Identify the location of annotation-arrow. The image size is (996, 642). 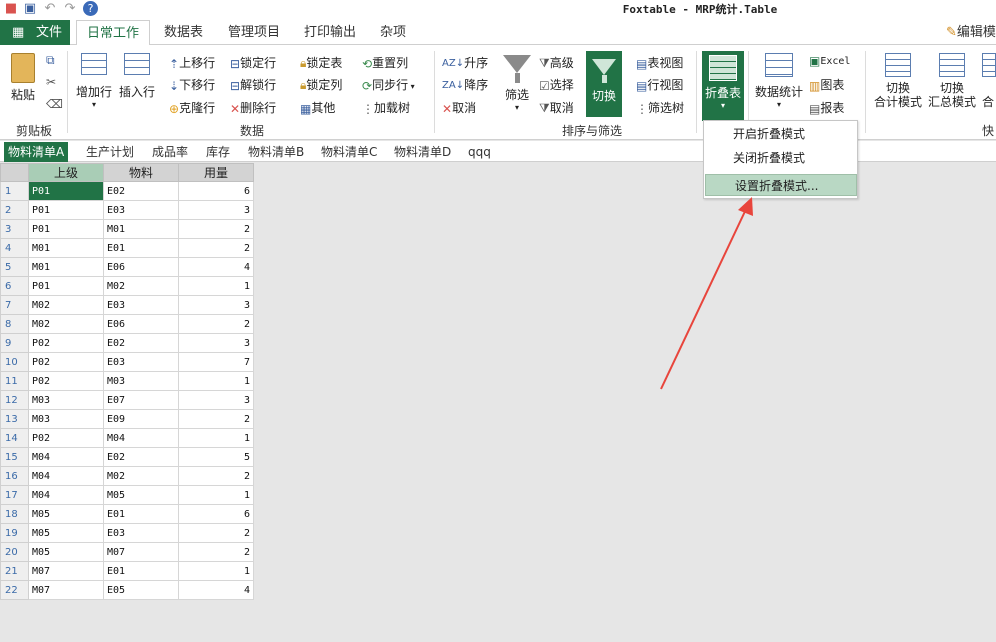
(706, 293).